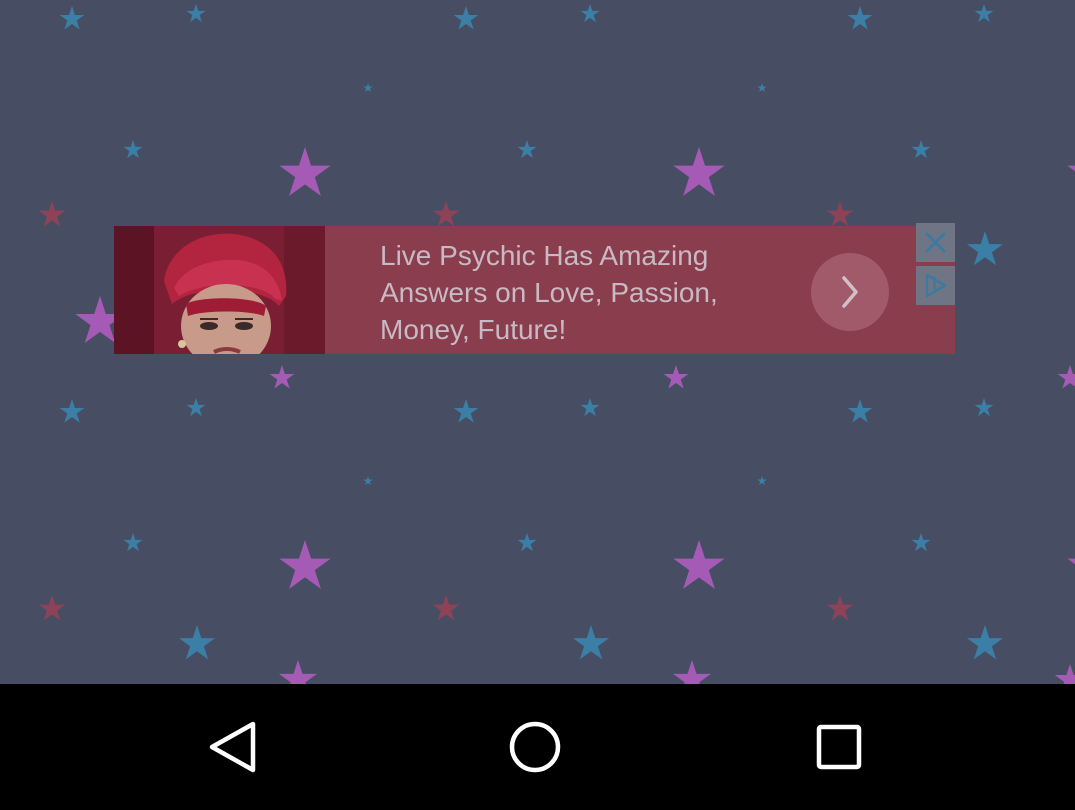 This screenshot has width=1075, height=810. What do you see at coordinates (544, 255) in the screenshot?
I see `ad-headline-line-1: Live Psychic Has Amazing` at bounding box center [544, 255].